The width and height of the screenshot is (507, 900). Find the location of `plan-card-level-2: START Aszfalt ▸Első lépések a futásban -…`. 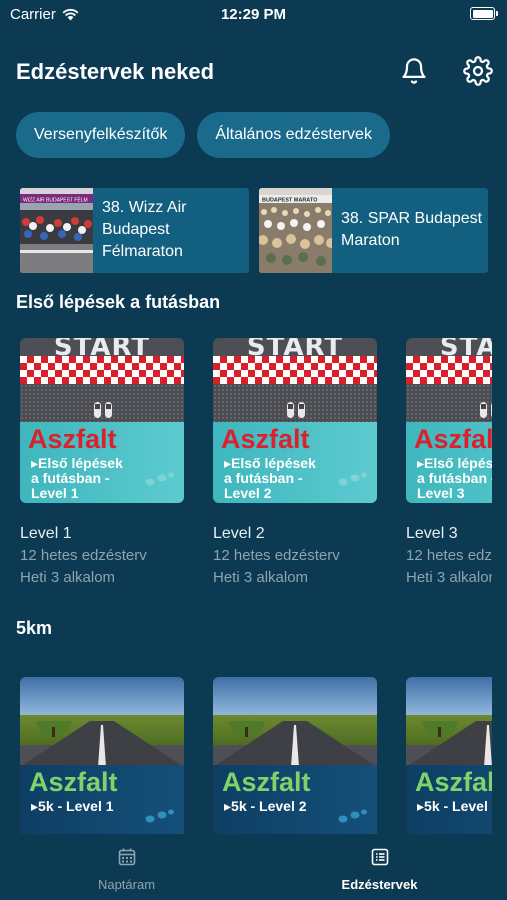

plan-card-level-2: START Aszfalt ▸Első lépések a futásban -… is located at coordinates (295, 463).